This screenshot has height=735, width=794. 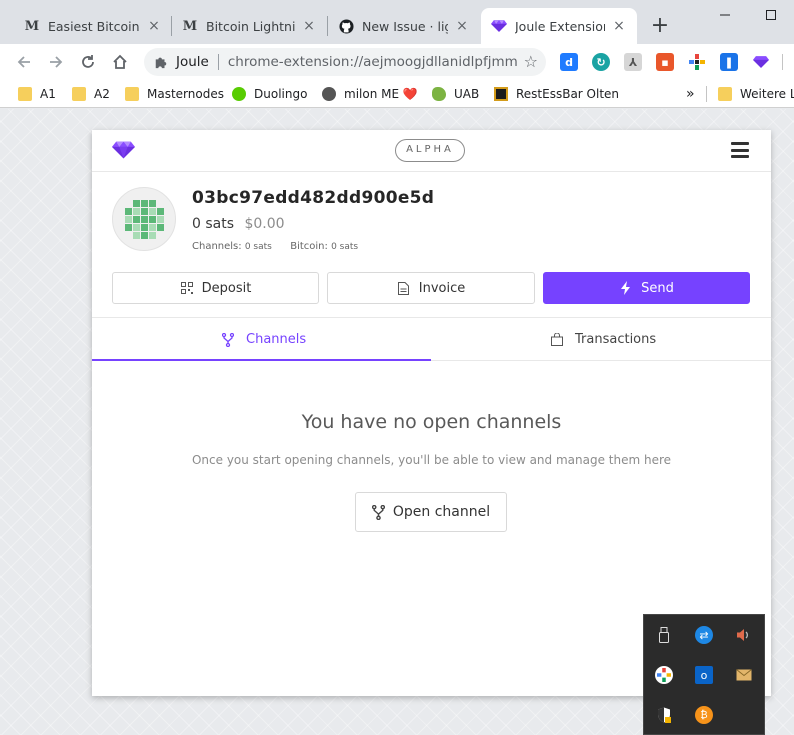 What do you see at coordinates (25, 94) in the screenshot?
I see `folder-icon` at bounding box center [25, 94].